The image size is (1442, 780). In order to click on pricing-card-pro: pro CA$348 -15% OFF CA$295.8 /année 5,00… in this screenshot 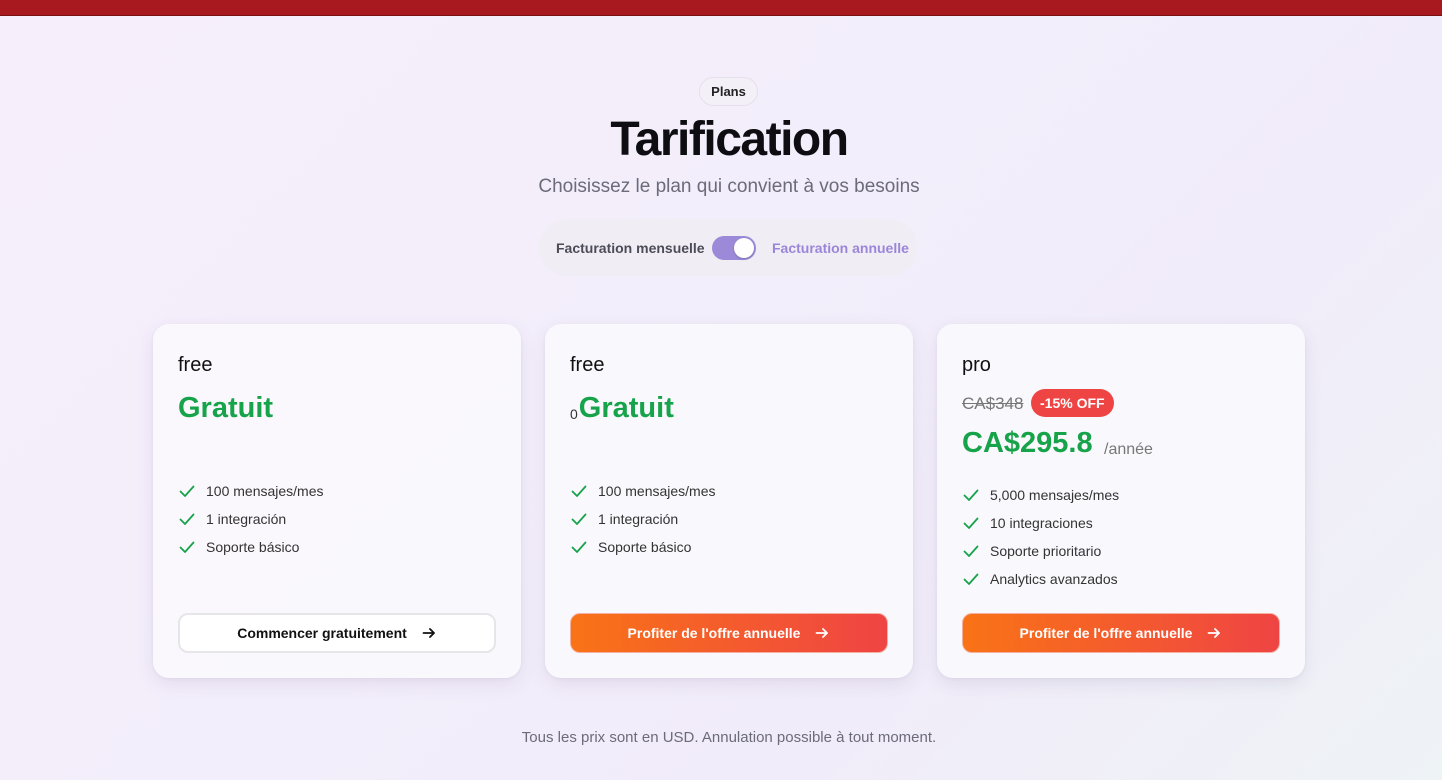, I will do `click(1121, 501)`.